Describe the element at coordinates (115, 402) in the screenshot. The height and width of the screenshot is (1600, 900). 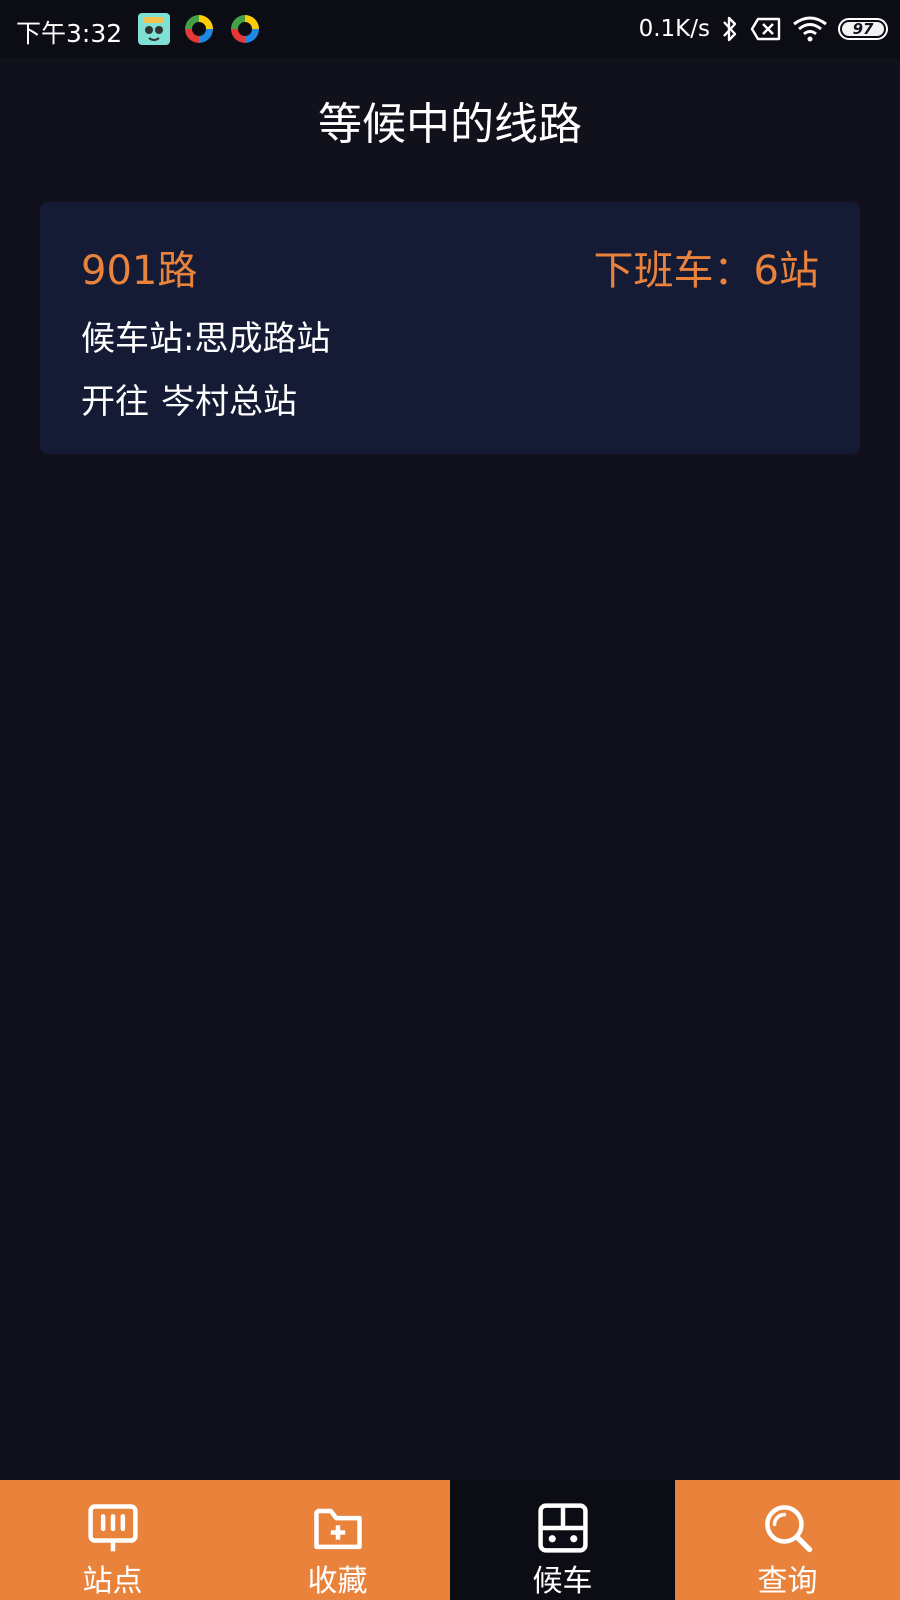
I see `direction-prefix: 开往` at that location.